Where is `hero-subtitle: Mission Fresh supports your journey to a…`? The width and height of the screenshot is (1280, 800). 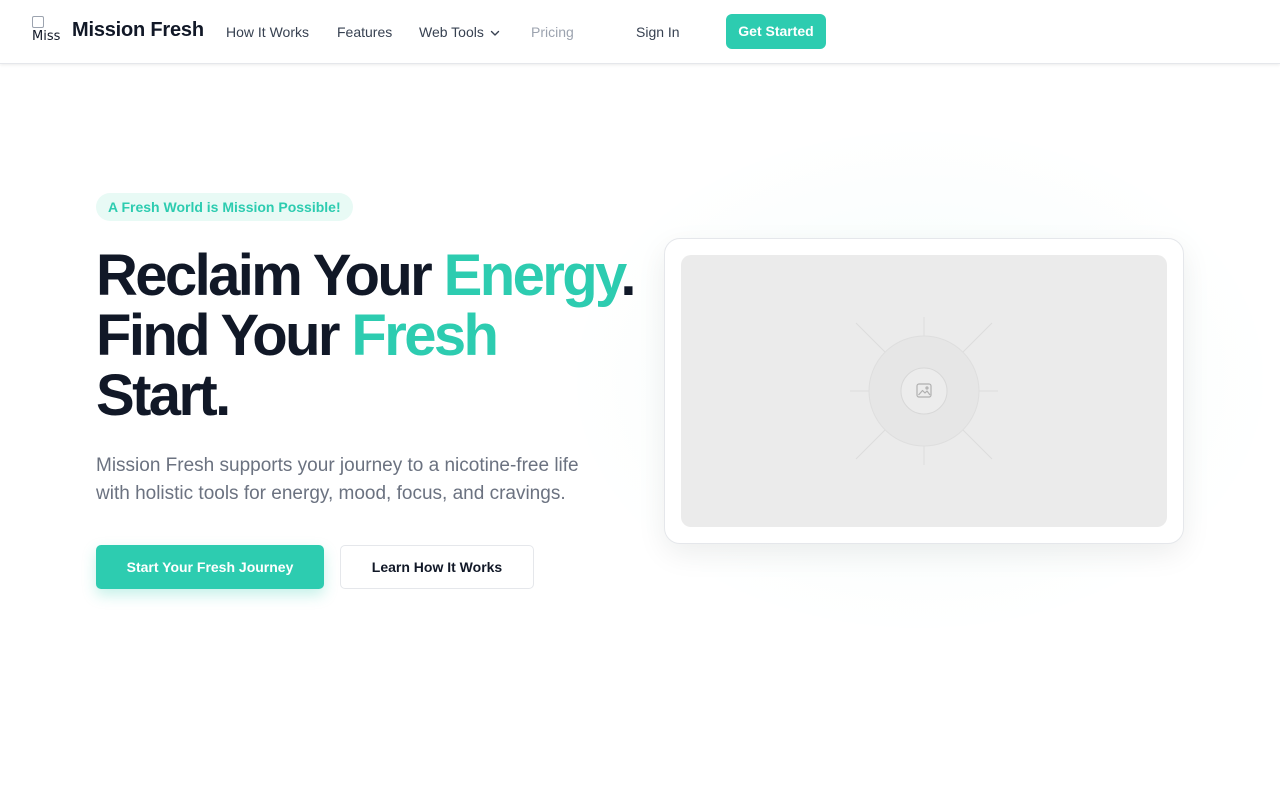 hero-subtitle: Mission Fresh supports your journey to a… is located at coordinates (337, 479).